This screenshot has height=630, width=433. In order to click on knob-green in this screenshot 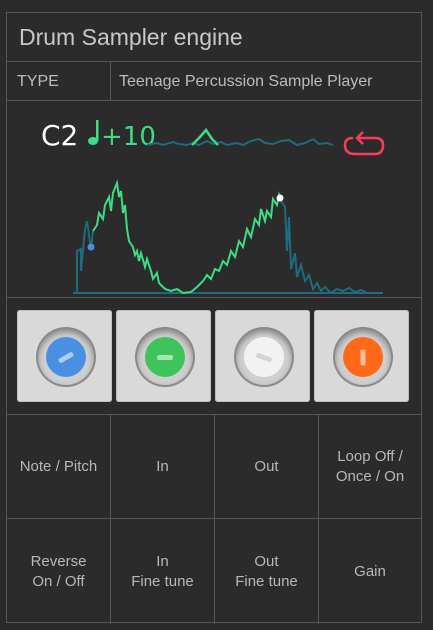, I will do `click(165, 357)`.